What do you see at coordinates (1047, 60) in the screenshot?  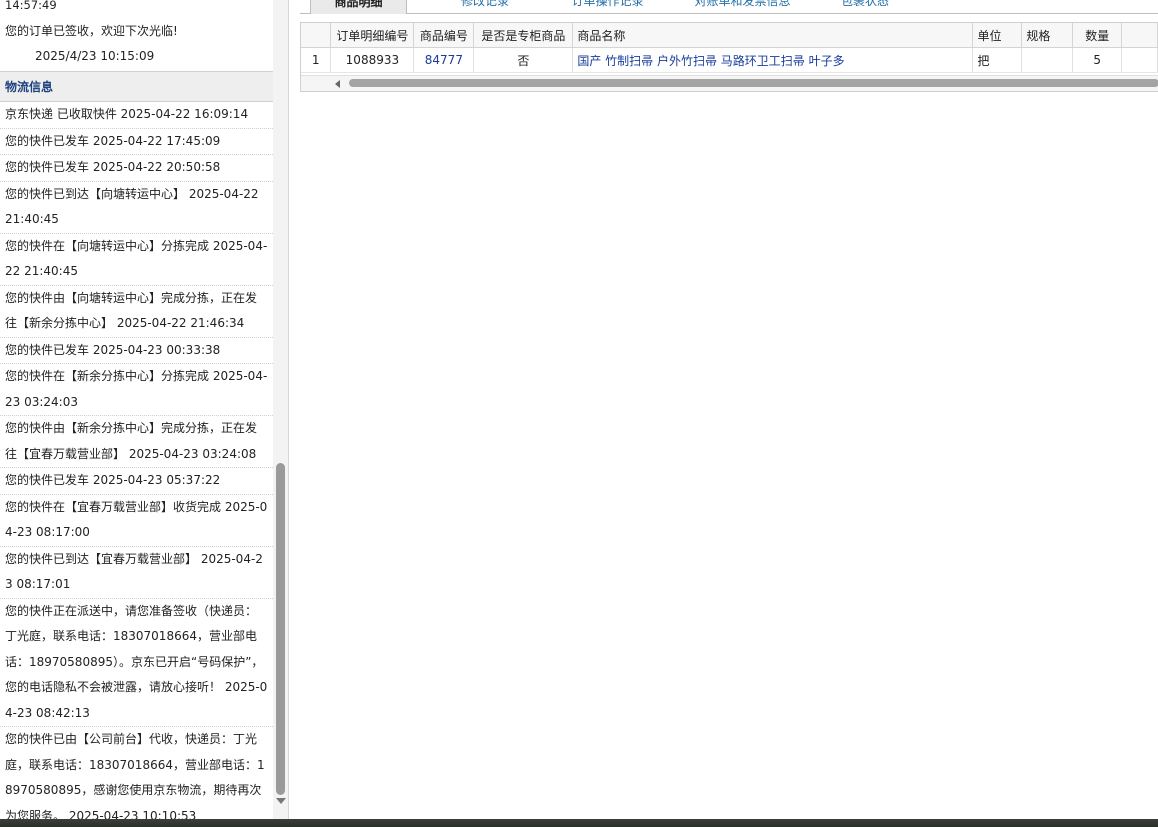 I see `spec-cell` at bounding box center [1047, 60].